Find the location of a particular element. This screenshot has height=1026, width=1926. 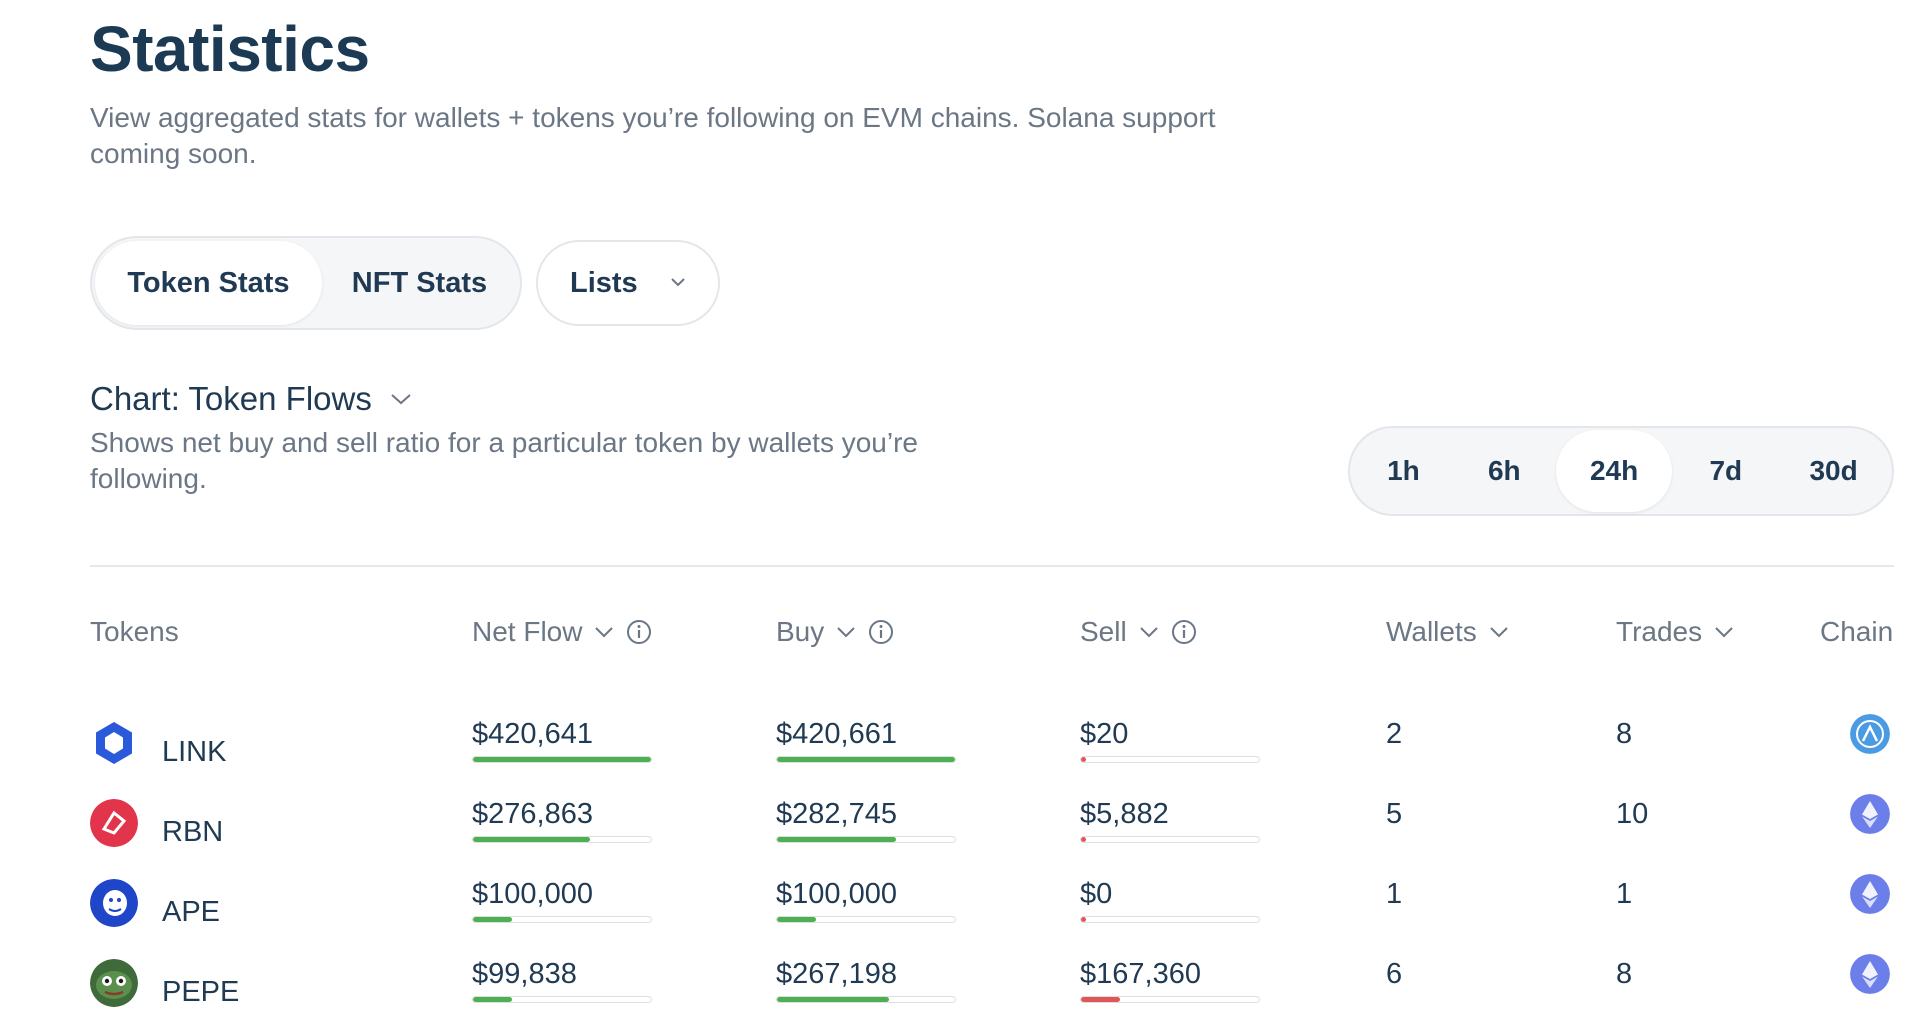

wallets-value: 5 is located at coordinates (1394, 814).